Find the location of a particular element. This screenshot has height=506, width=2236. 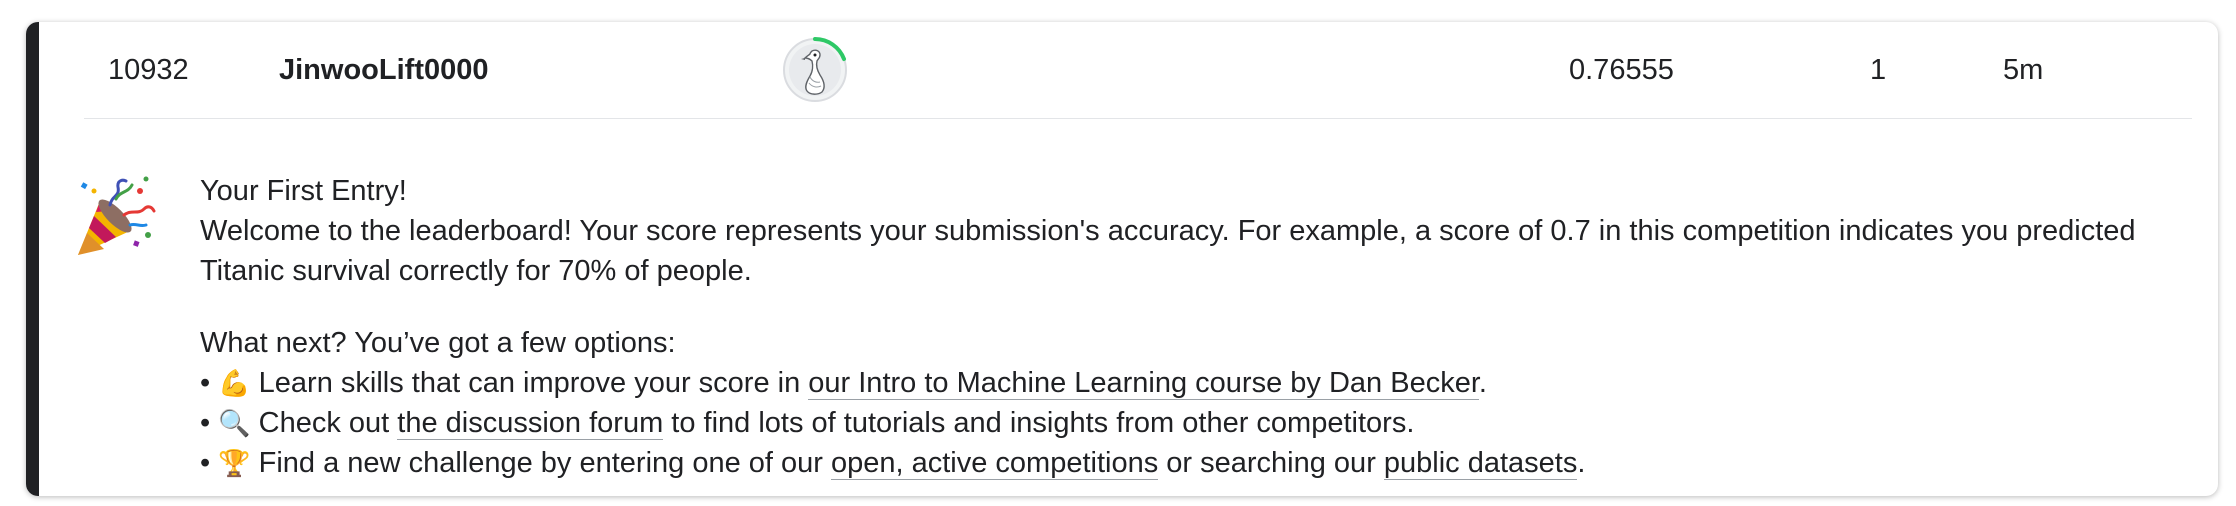

team-name: JinwooLift0000 is located at coordinates (384, 70).